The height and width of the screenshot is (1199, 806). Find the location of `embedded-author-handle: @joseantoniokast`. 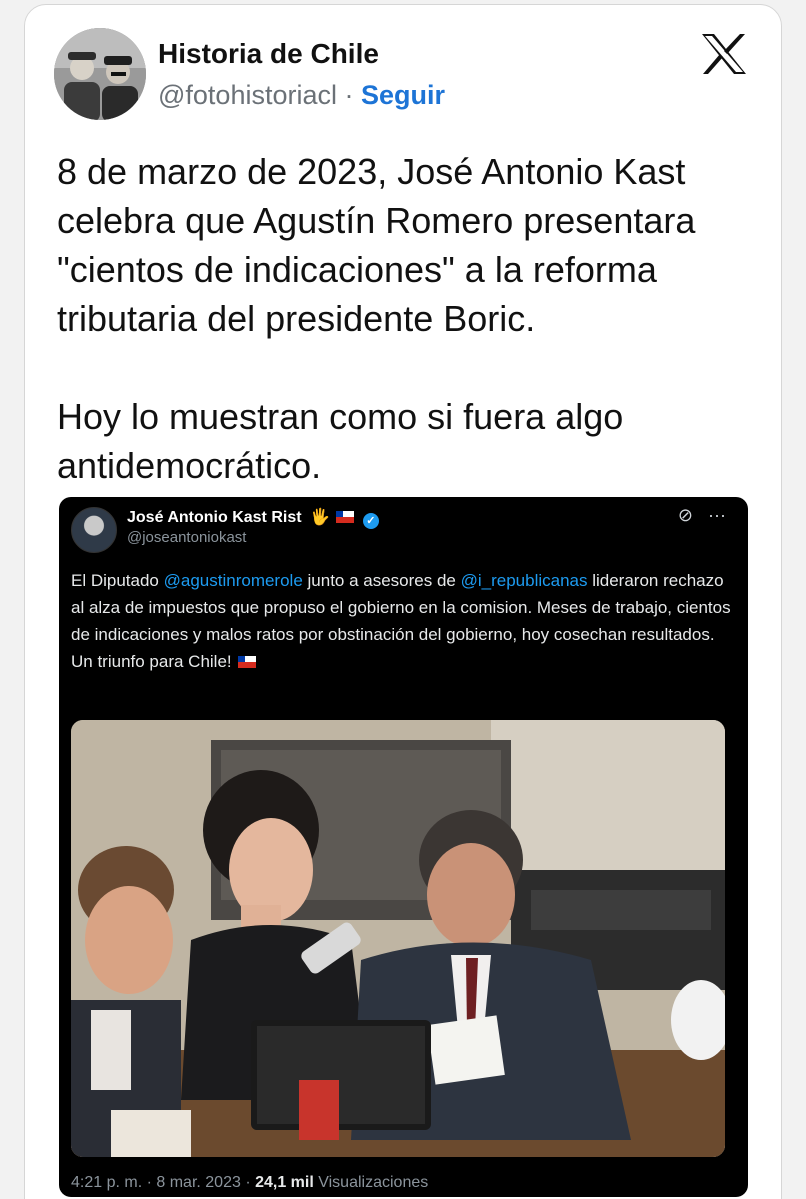

embedded-author-handle: @joseantoniokast is located at coordinates (187, 537).